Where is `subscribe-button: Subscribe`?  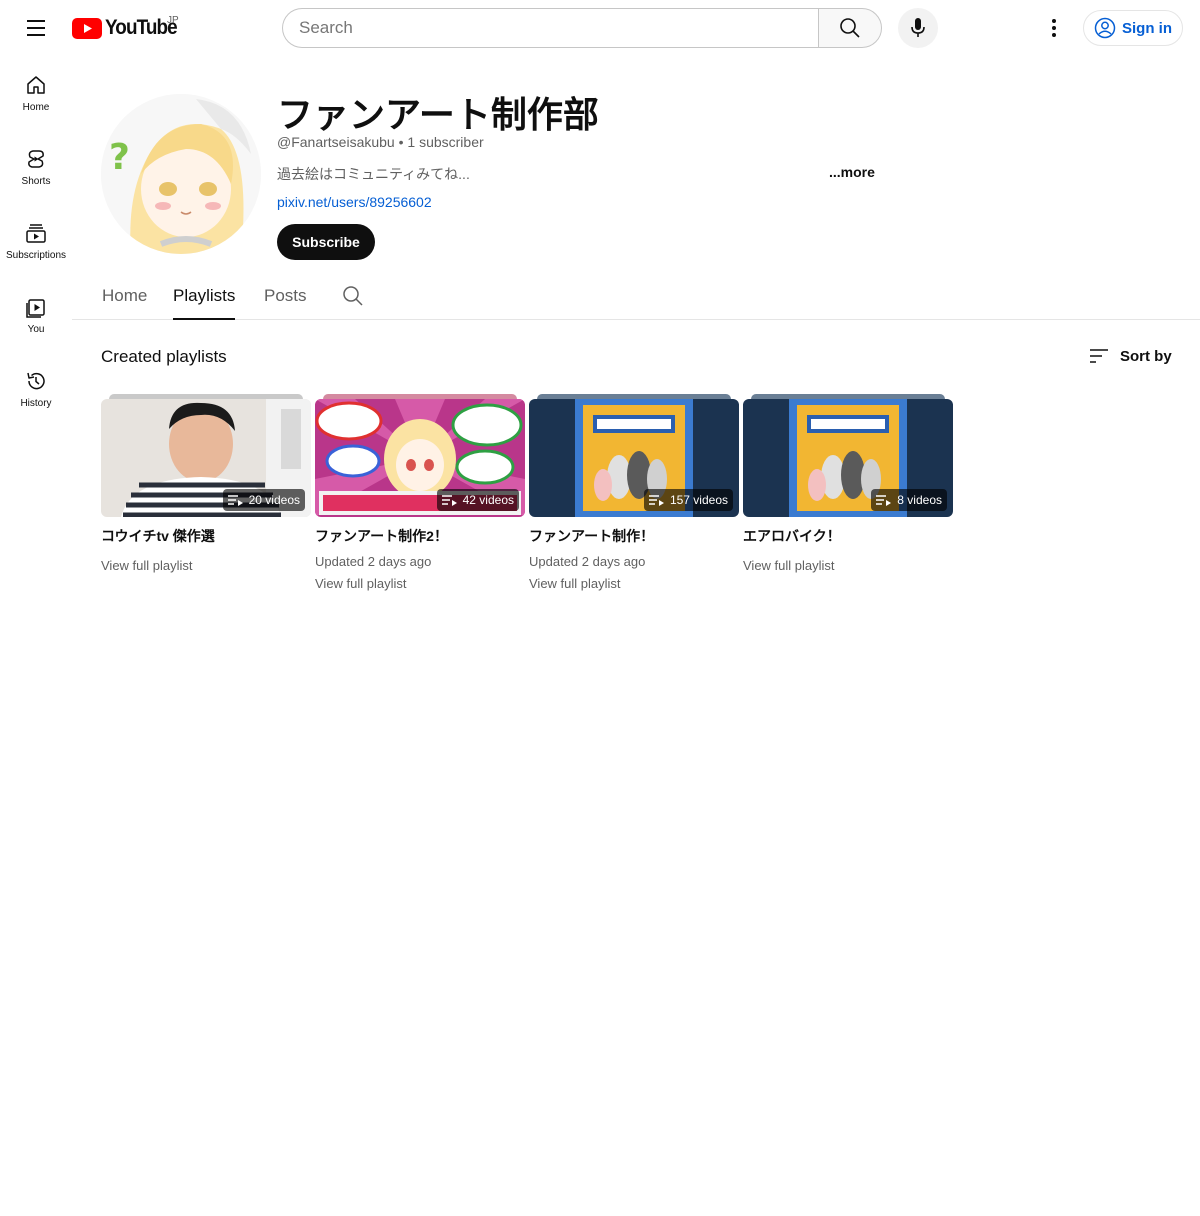
subscribe-button: Subscribe is located at coordinates (326, 242).